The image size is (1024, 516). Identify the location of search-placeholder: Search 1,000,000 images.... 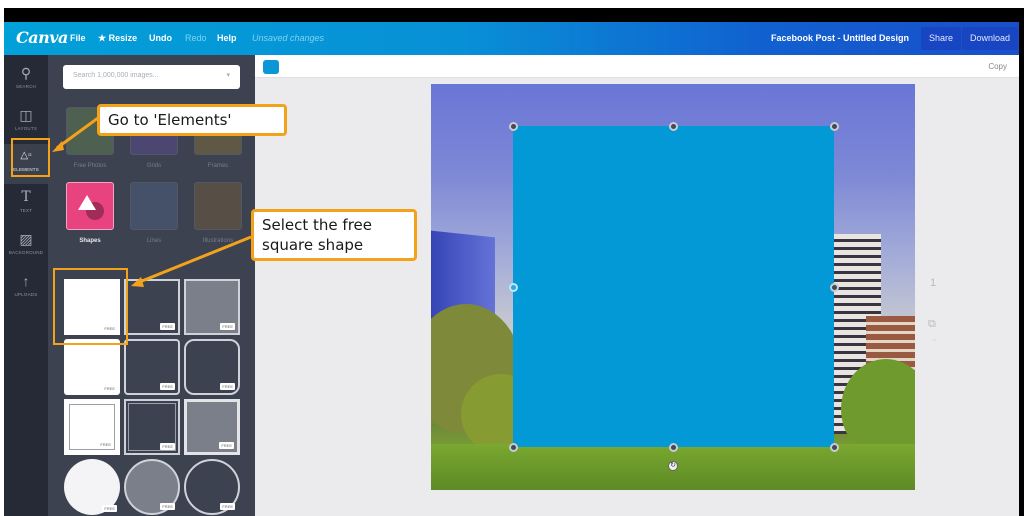
(116, 75).